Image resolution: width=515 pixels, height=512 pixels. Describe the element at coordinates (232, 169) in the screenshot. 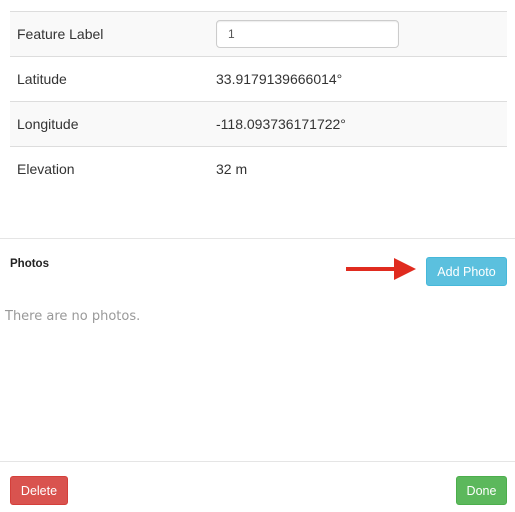

I see `elevation-value: 32 m` at that location.